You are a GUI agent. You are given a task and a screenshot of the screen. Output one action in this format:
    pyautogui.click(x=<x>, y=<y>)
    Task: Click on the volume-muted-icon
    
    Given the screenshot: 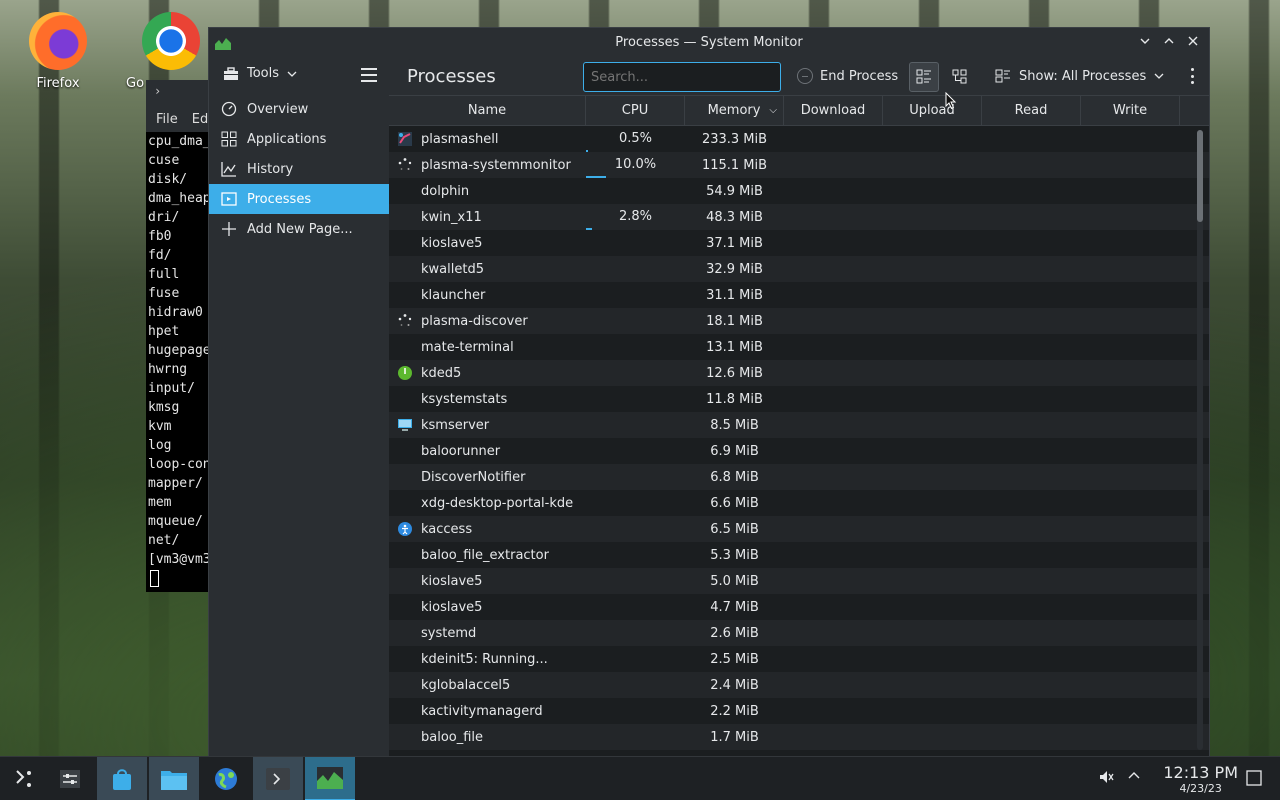 What is the action you would take?
    pyautogui.click(x=1106, y=779)
    